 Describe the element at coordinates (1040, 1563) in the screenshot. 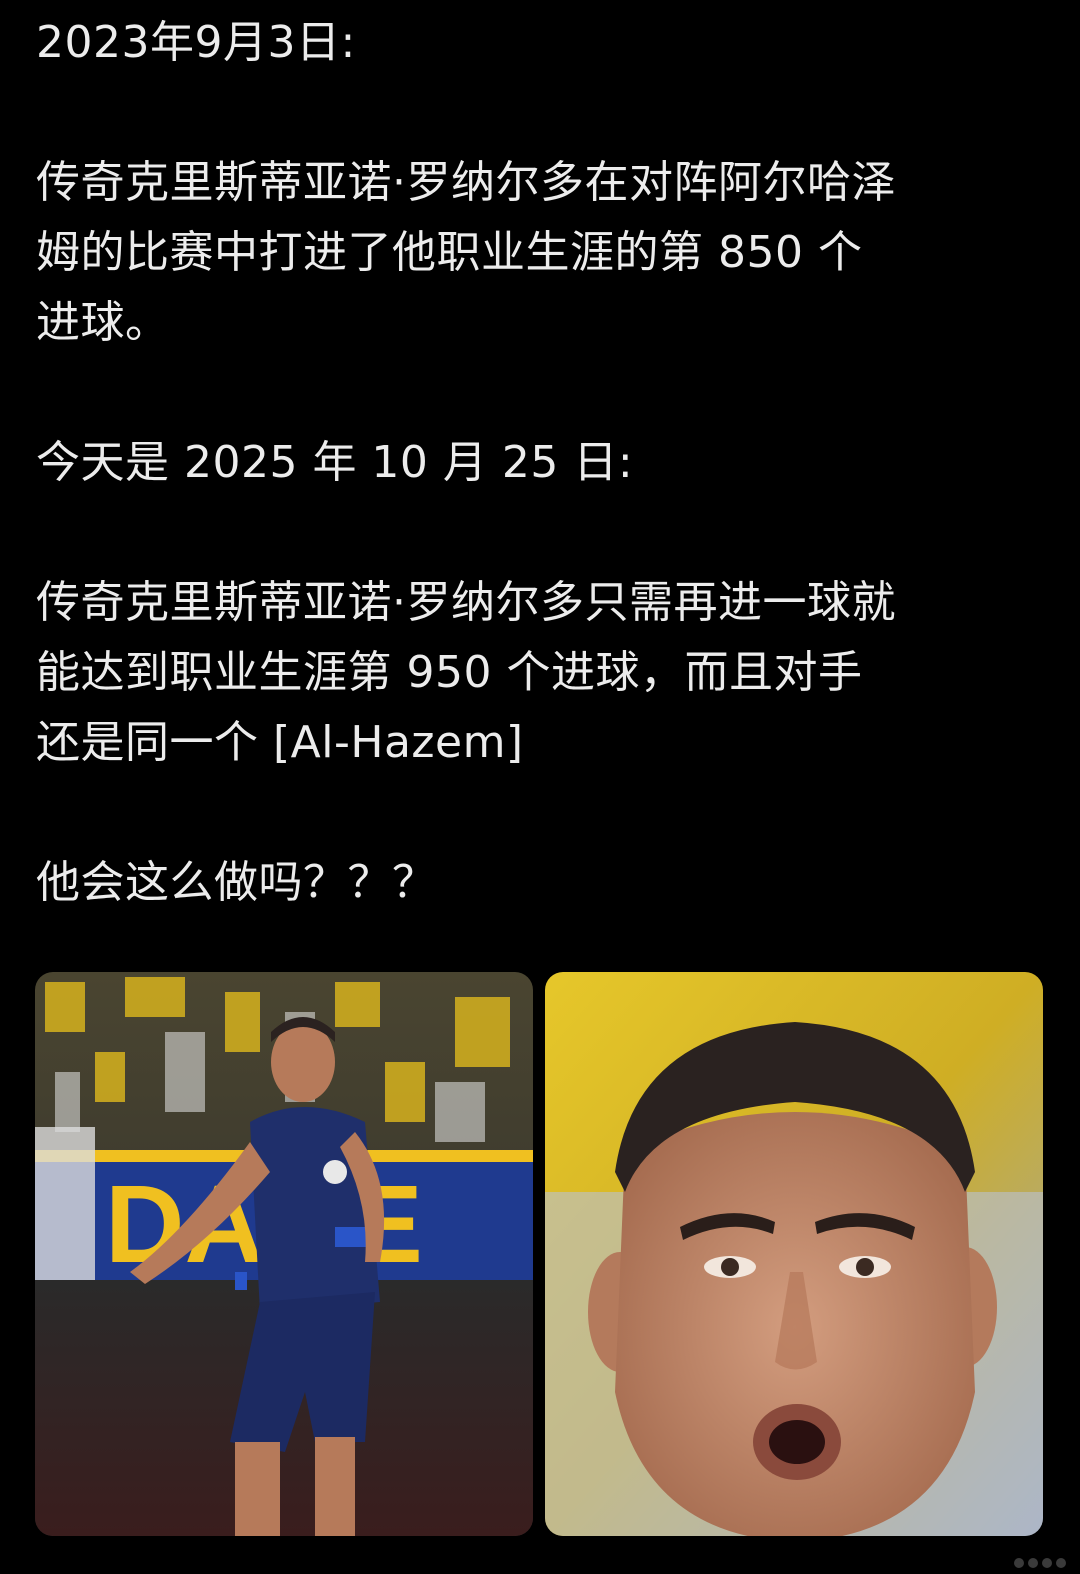

I see `watermark-dots` at that location.